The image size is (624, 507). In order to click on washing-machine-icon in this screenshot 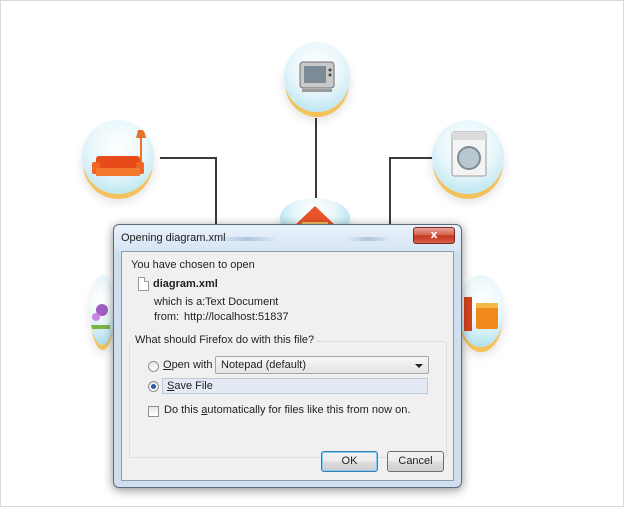, I will do `click(468, 157)`.